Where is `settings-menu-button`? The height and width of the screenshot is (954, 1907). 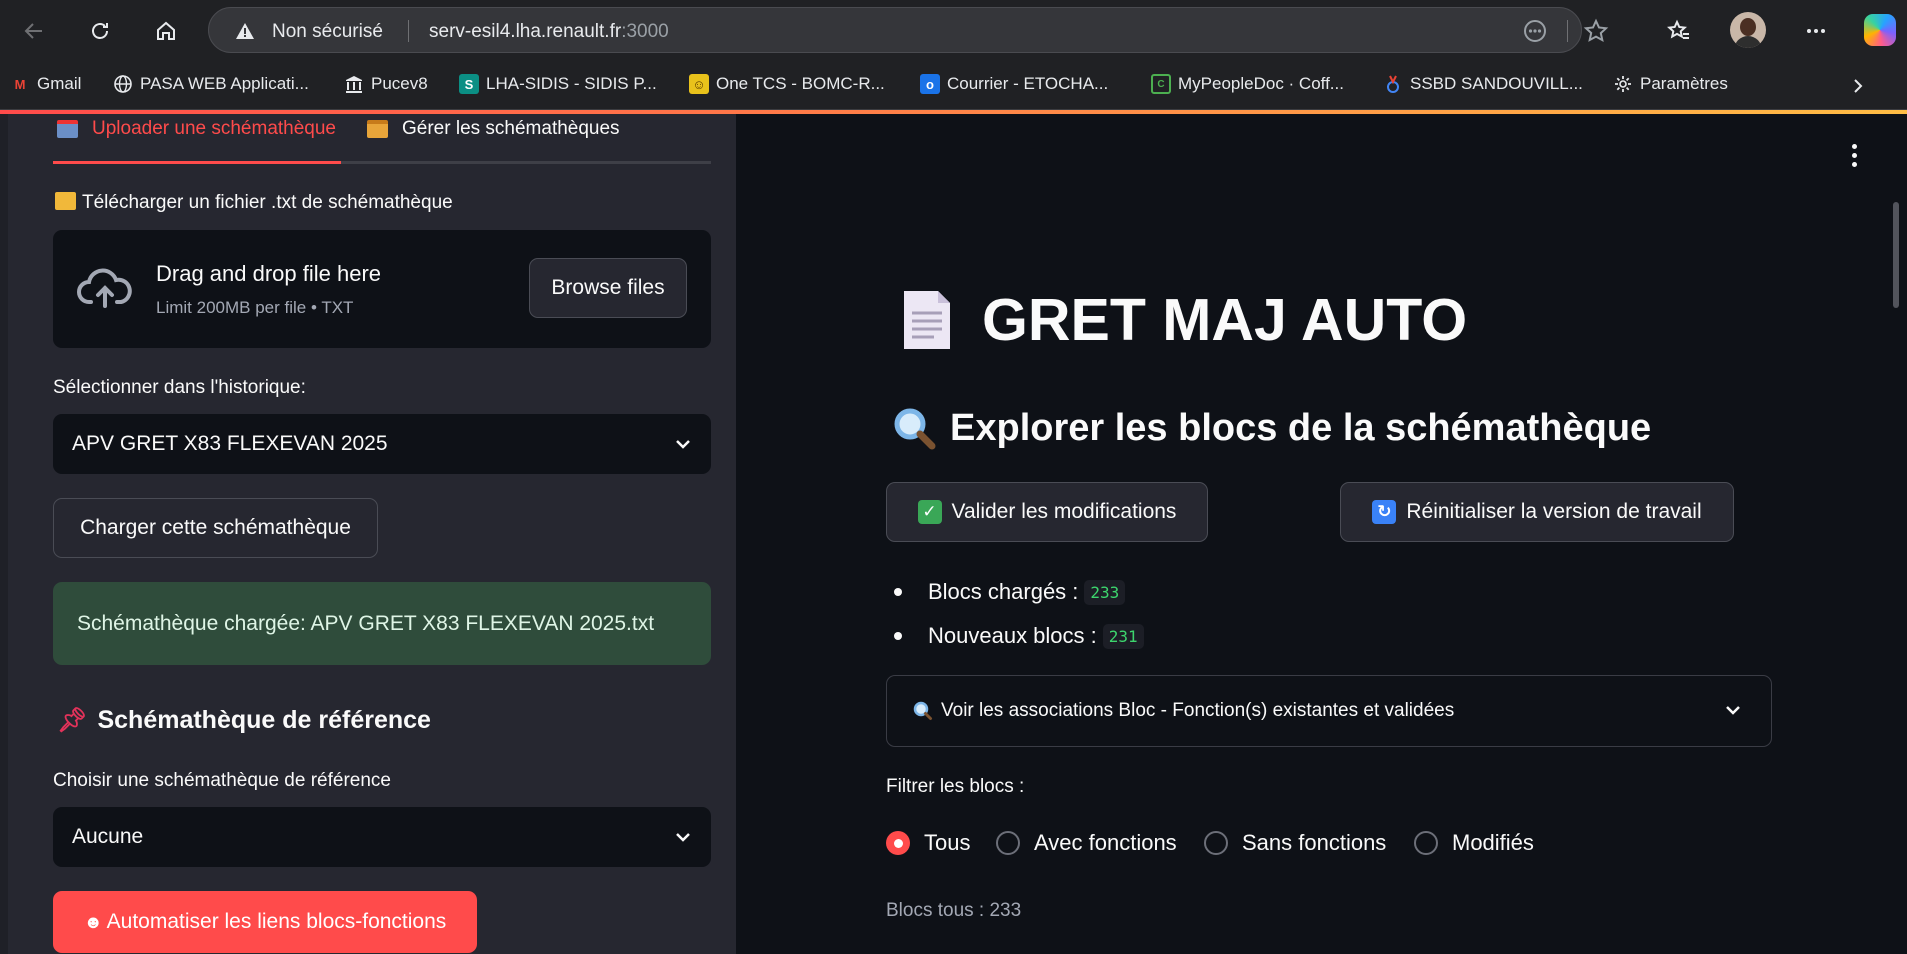 settings-menu-button is located at coordinates (1816, 31).